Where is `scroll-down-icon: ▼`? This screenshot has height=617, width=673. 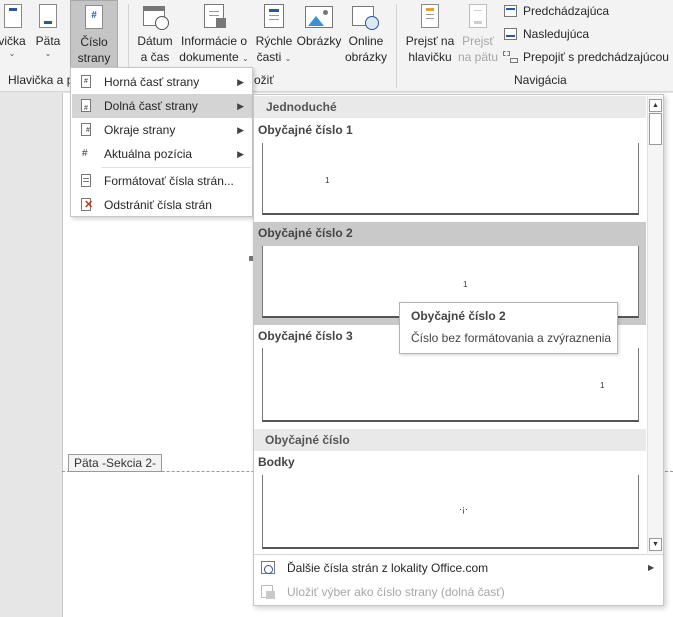 scroll-down-icon: ▼ is located at coordinates (655, 544).